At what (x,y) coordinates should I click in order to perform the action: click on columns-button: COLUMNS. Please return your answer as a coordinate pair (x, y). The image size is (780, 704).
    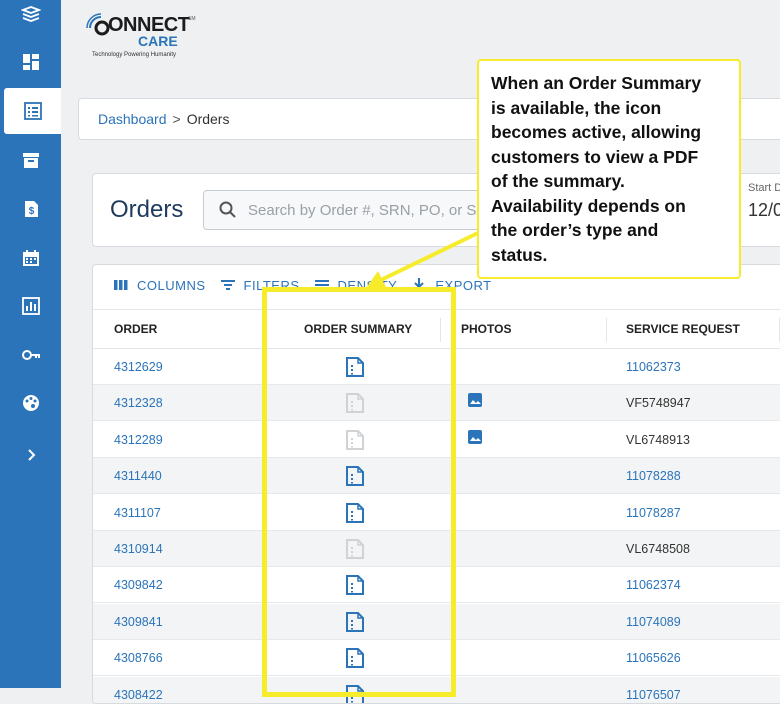
    Looking at the image, I should click on (159, 285).